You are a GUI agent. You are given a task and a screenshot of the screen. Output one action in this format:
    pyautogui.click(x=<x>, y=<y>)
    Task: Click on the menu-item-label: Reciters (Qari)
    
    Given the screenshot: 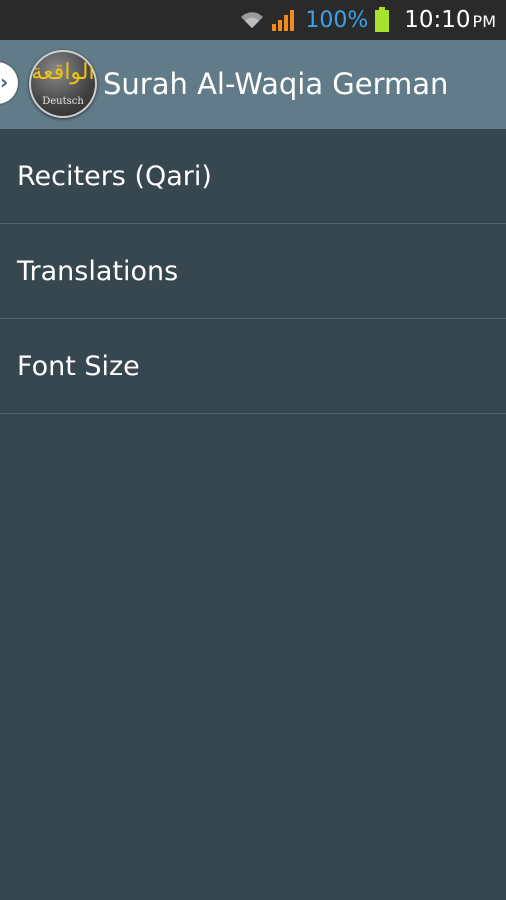 What is the action you would take?
    pyautogui.click(x=114, y=176)
    